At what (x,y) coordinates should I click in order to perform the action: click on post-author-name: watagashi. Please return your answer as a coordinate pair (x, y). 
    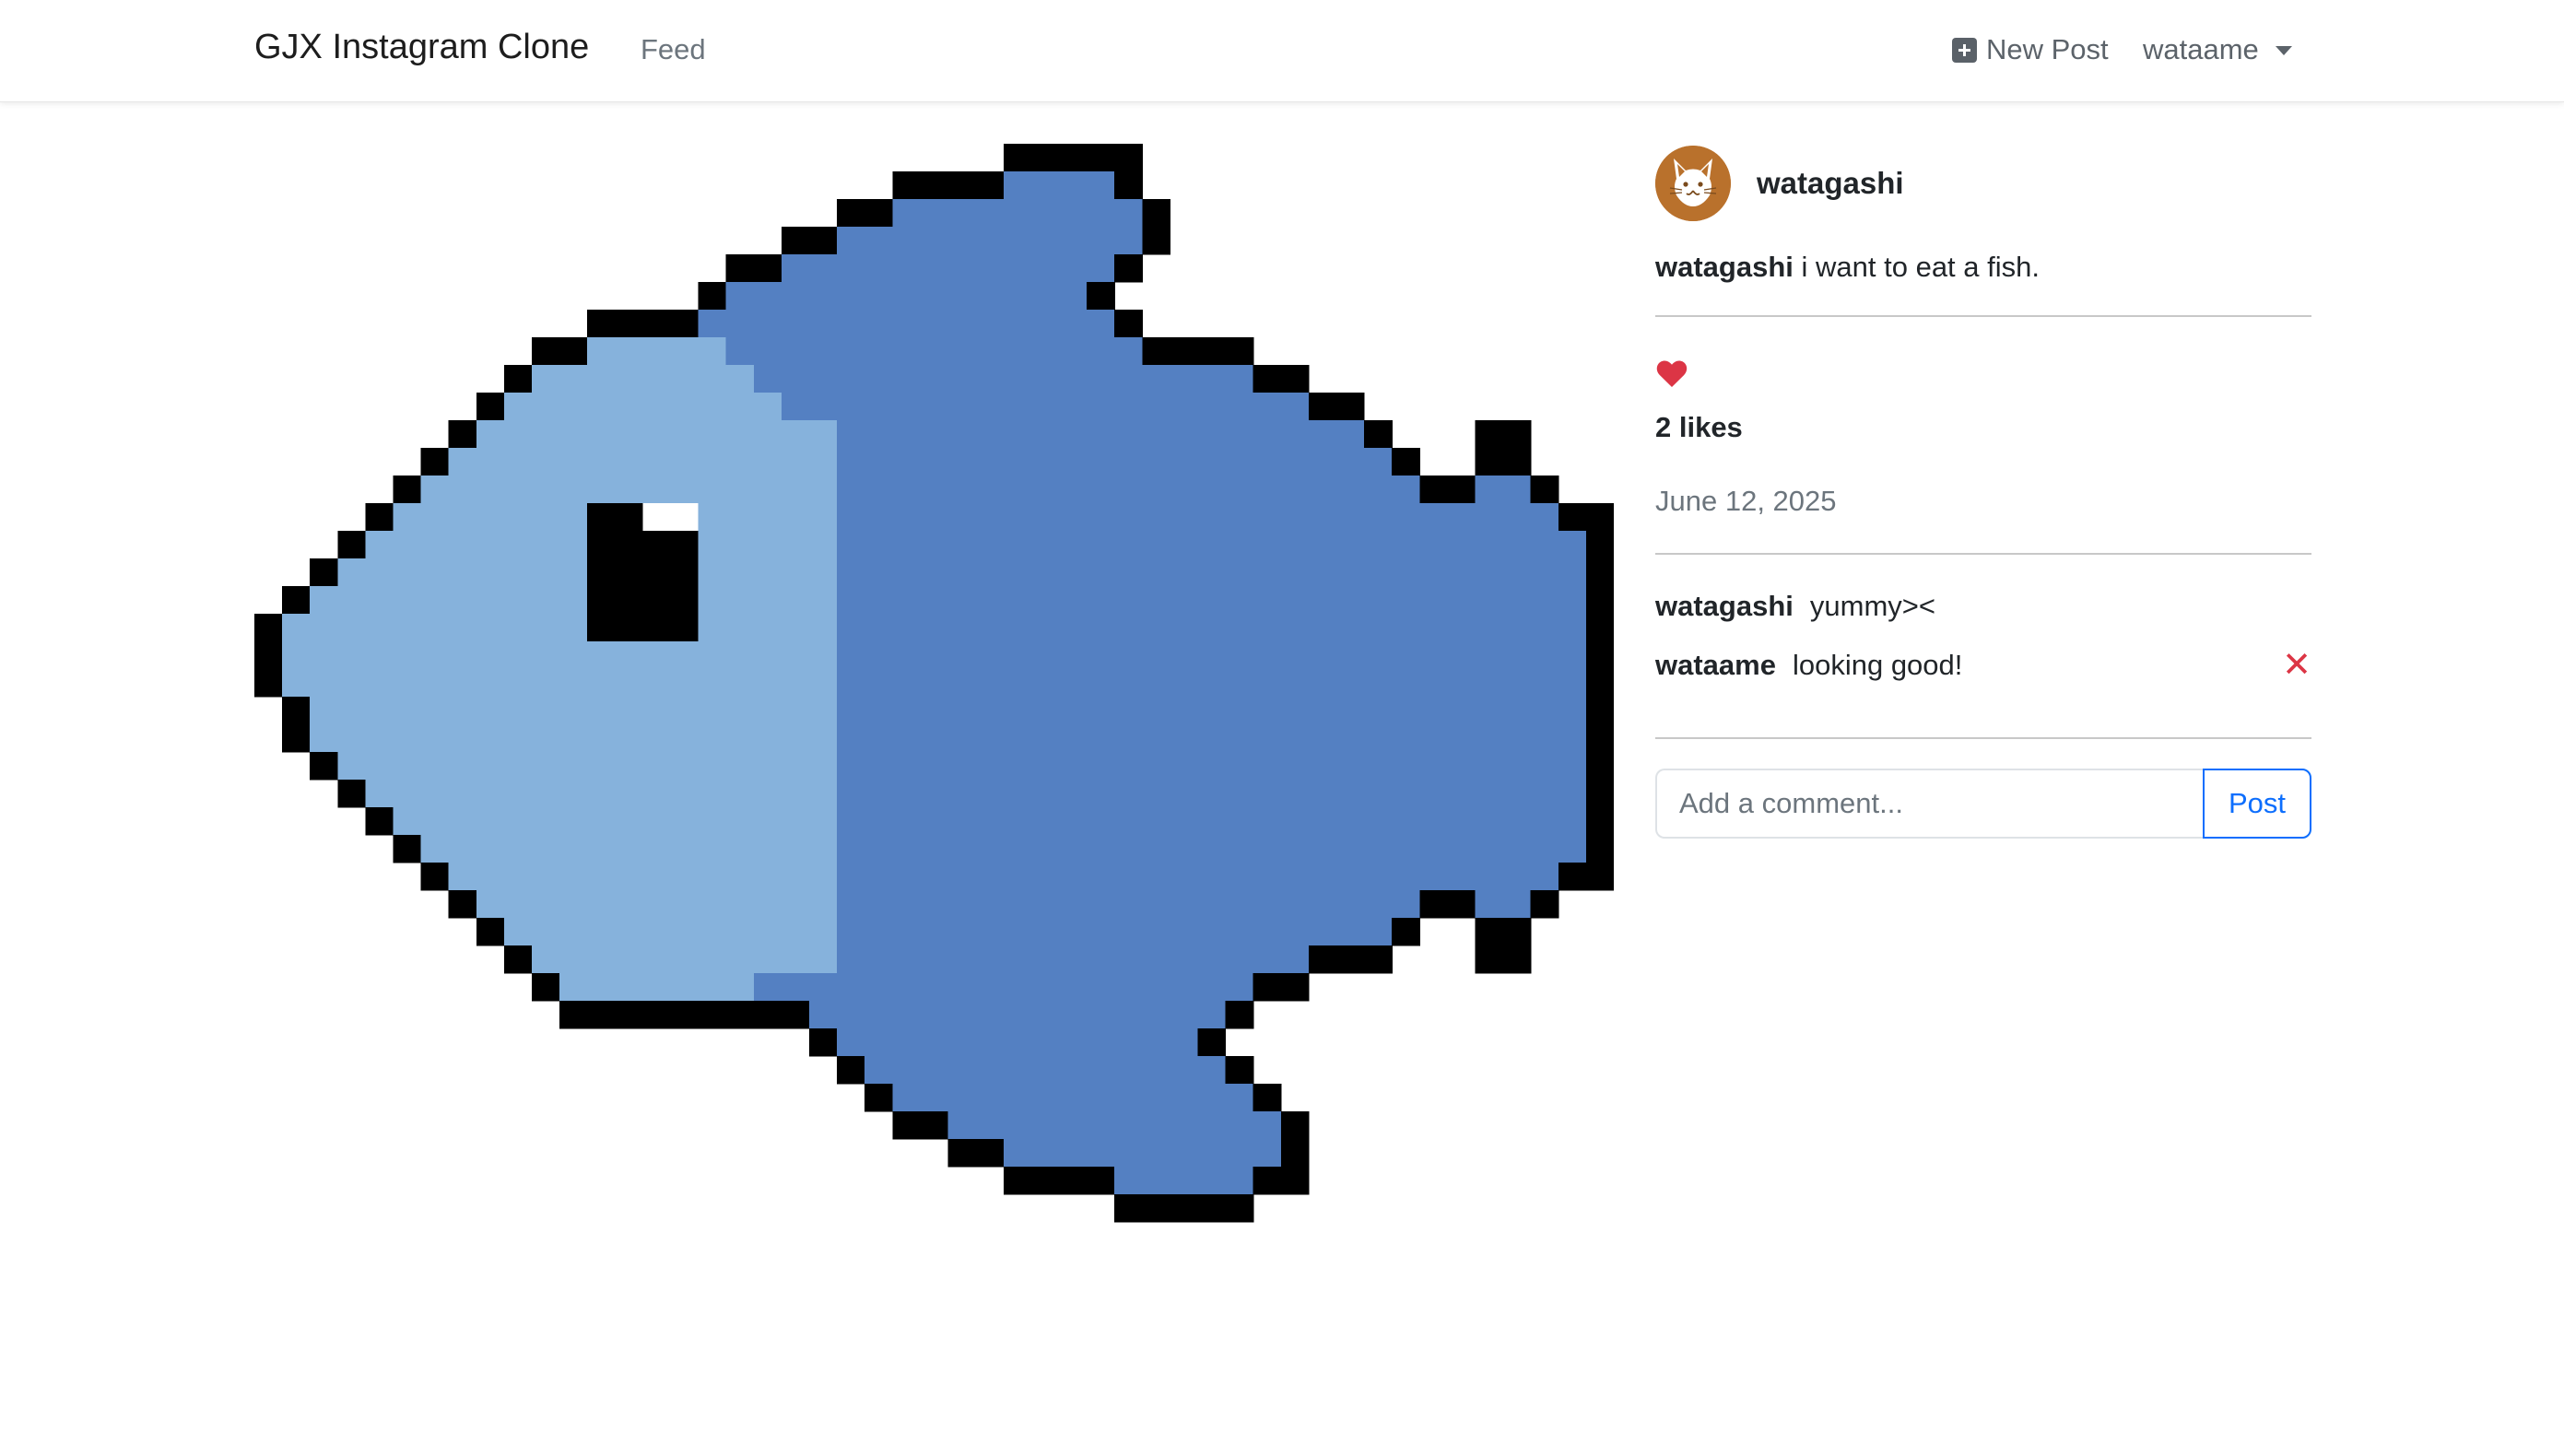
    Looking at the image, I should click on (1831, 183).